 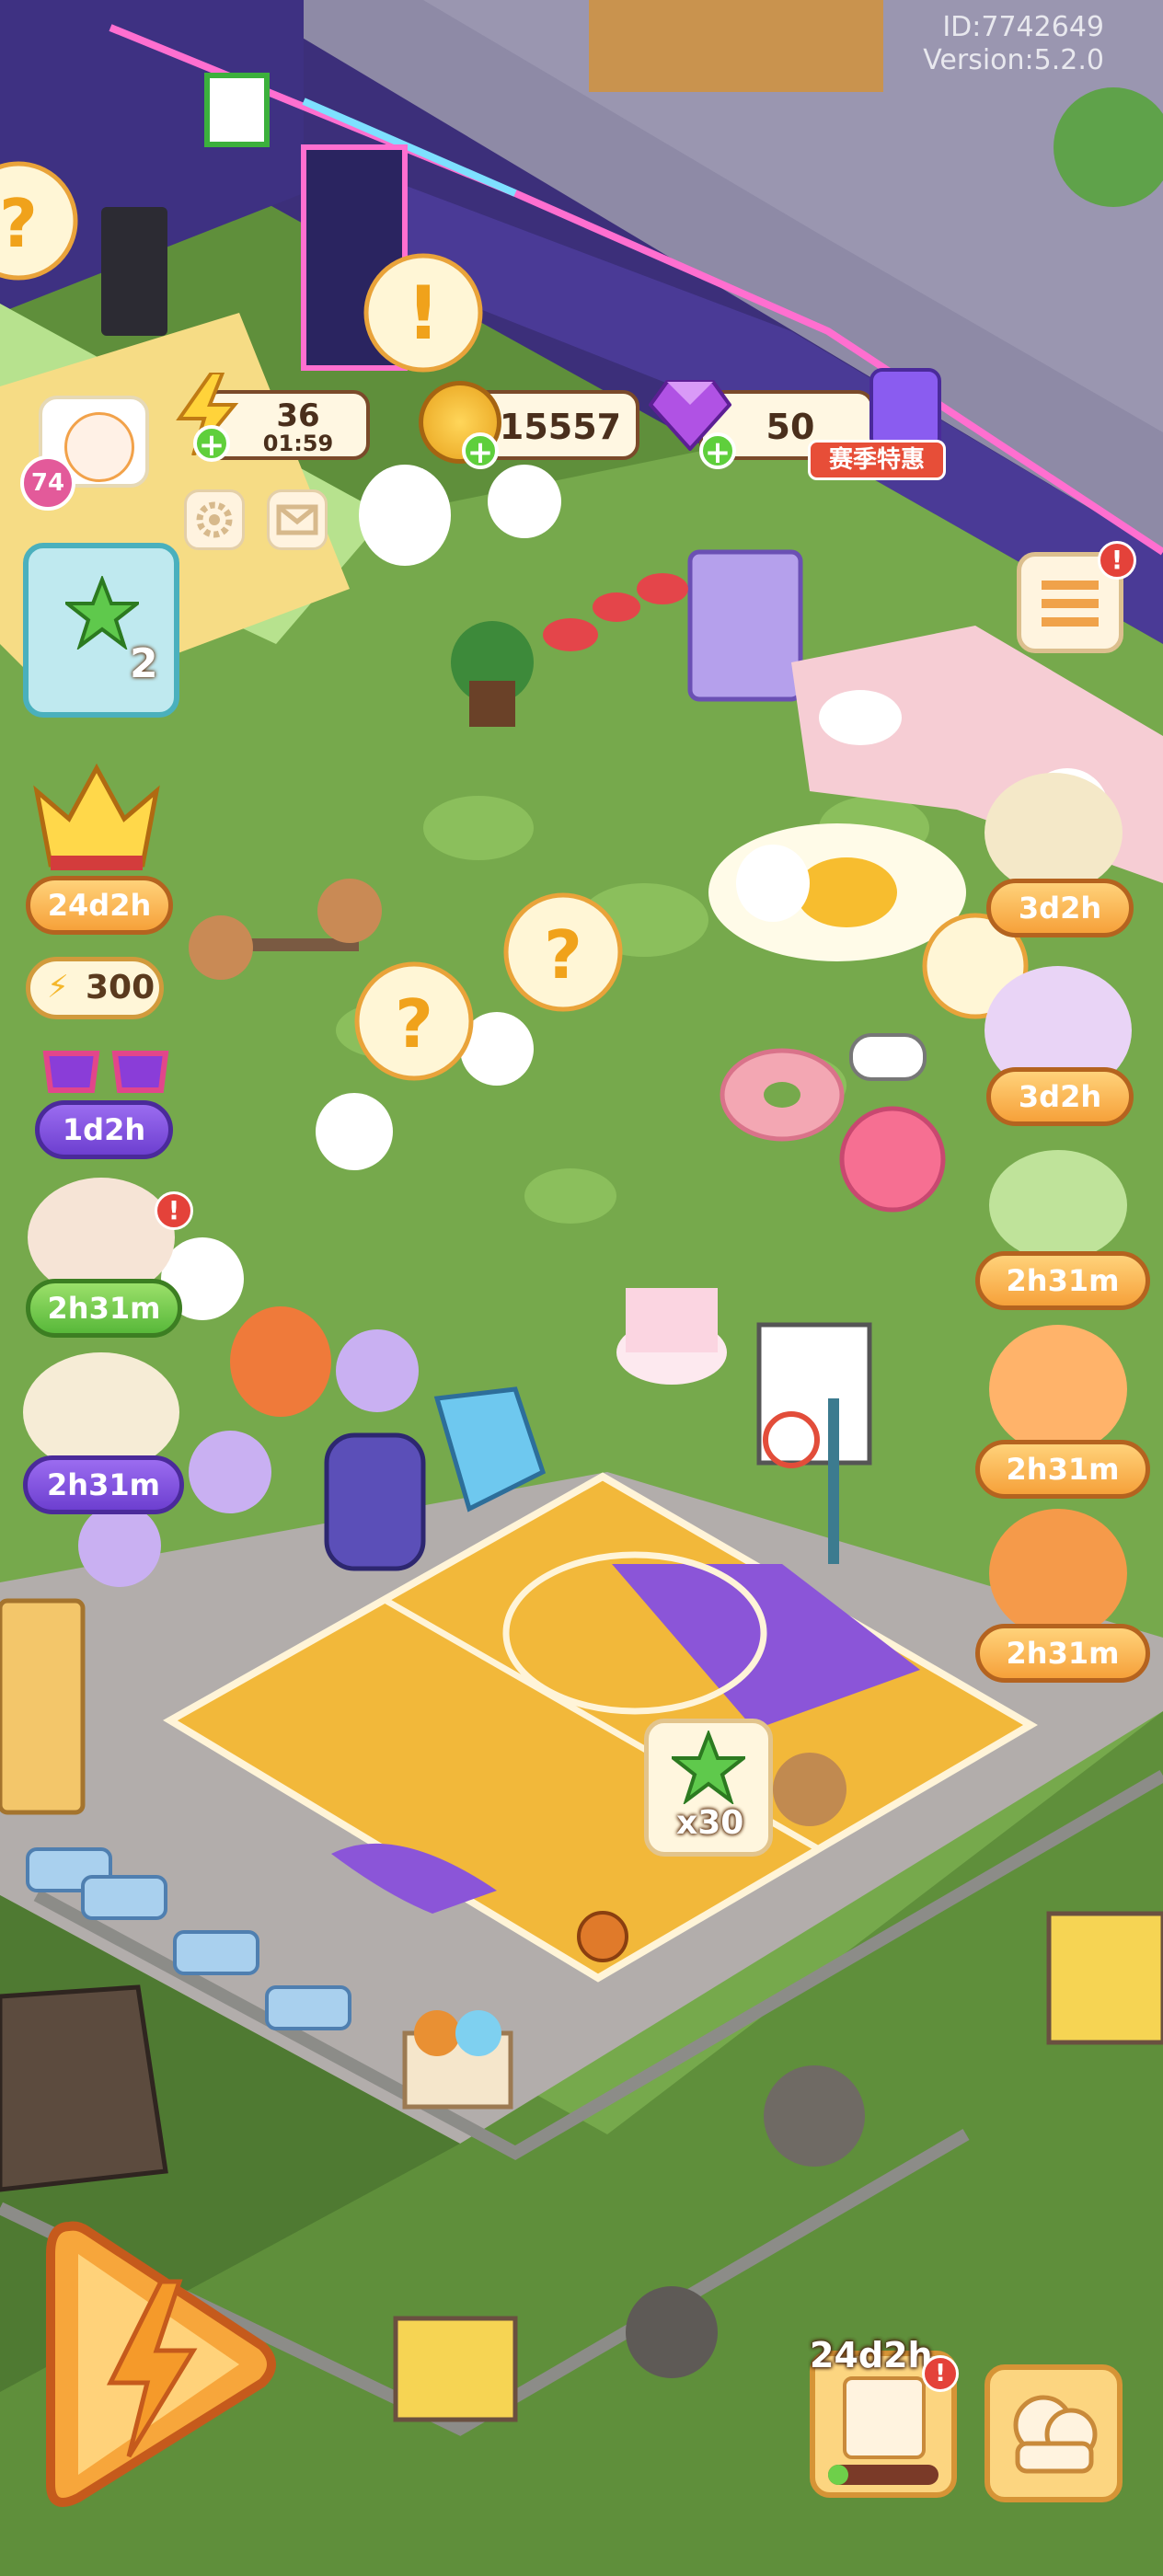 What do you see at coordinates (905, 409) in the screenshot?
I see `season-pack-icon` at bounding box center [905, 409].